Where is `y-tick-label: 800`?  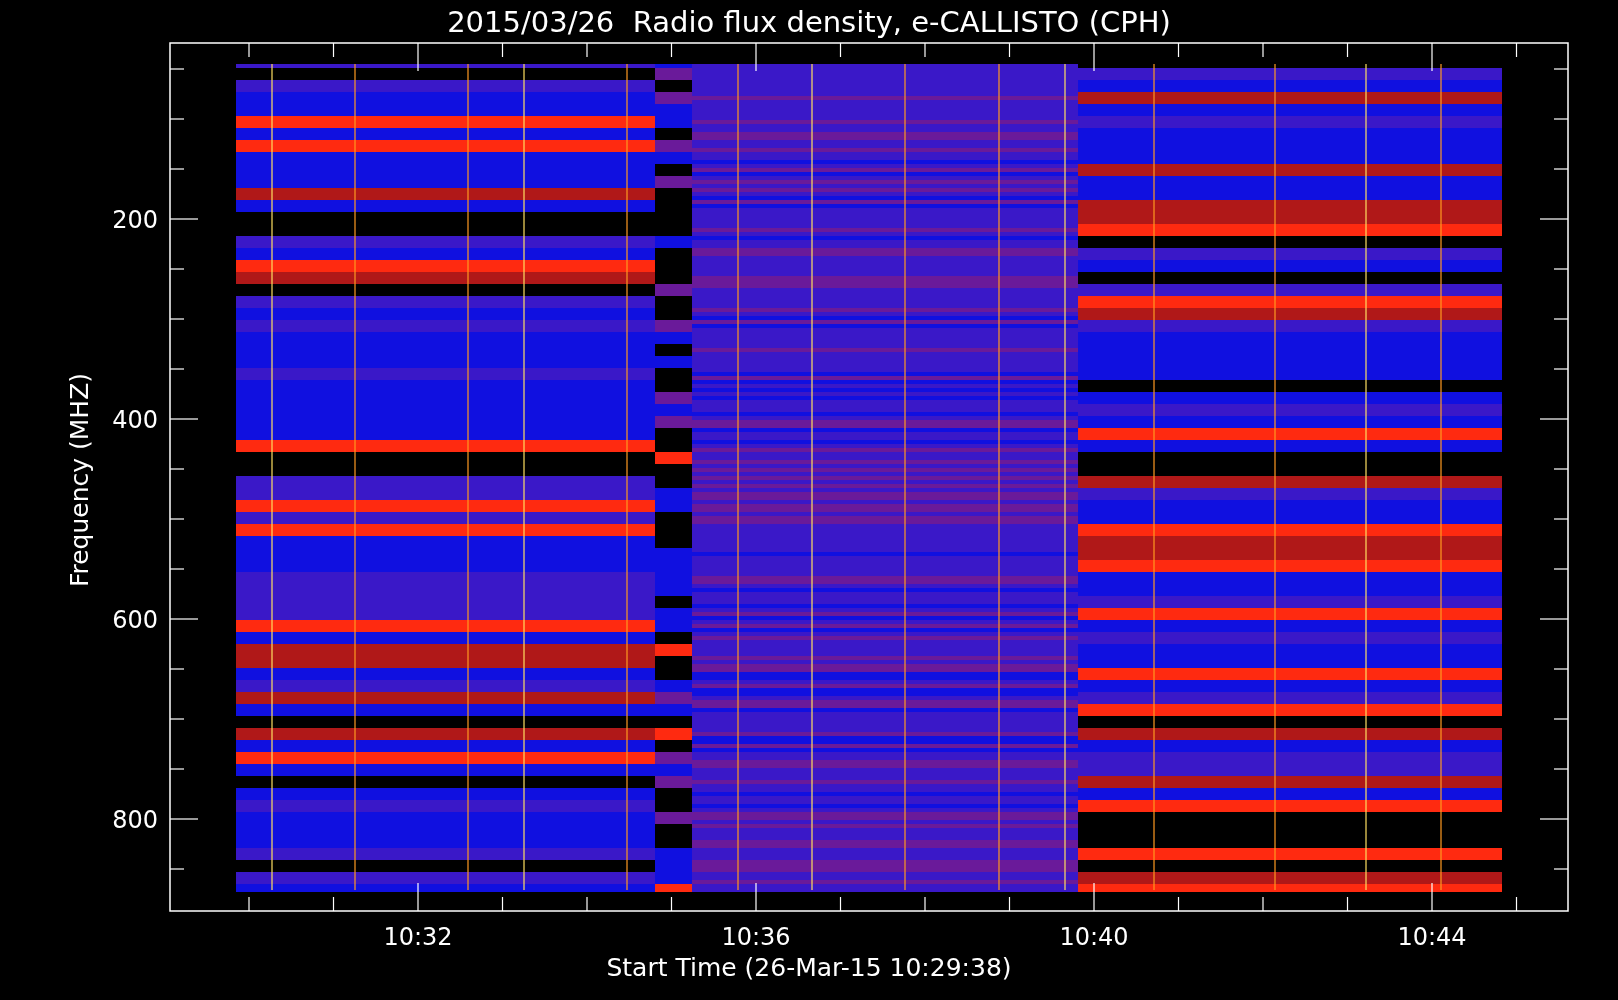 y-tick-label: 800 is located at coordinates (135, 820).